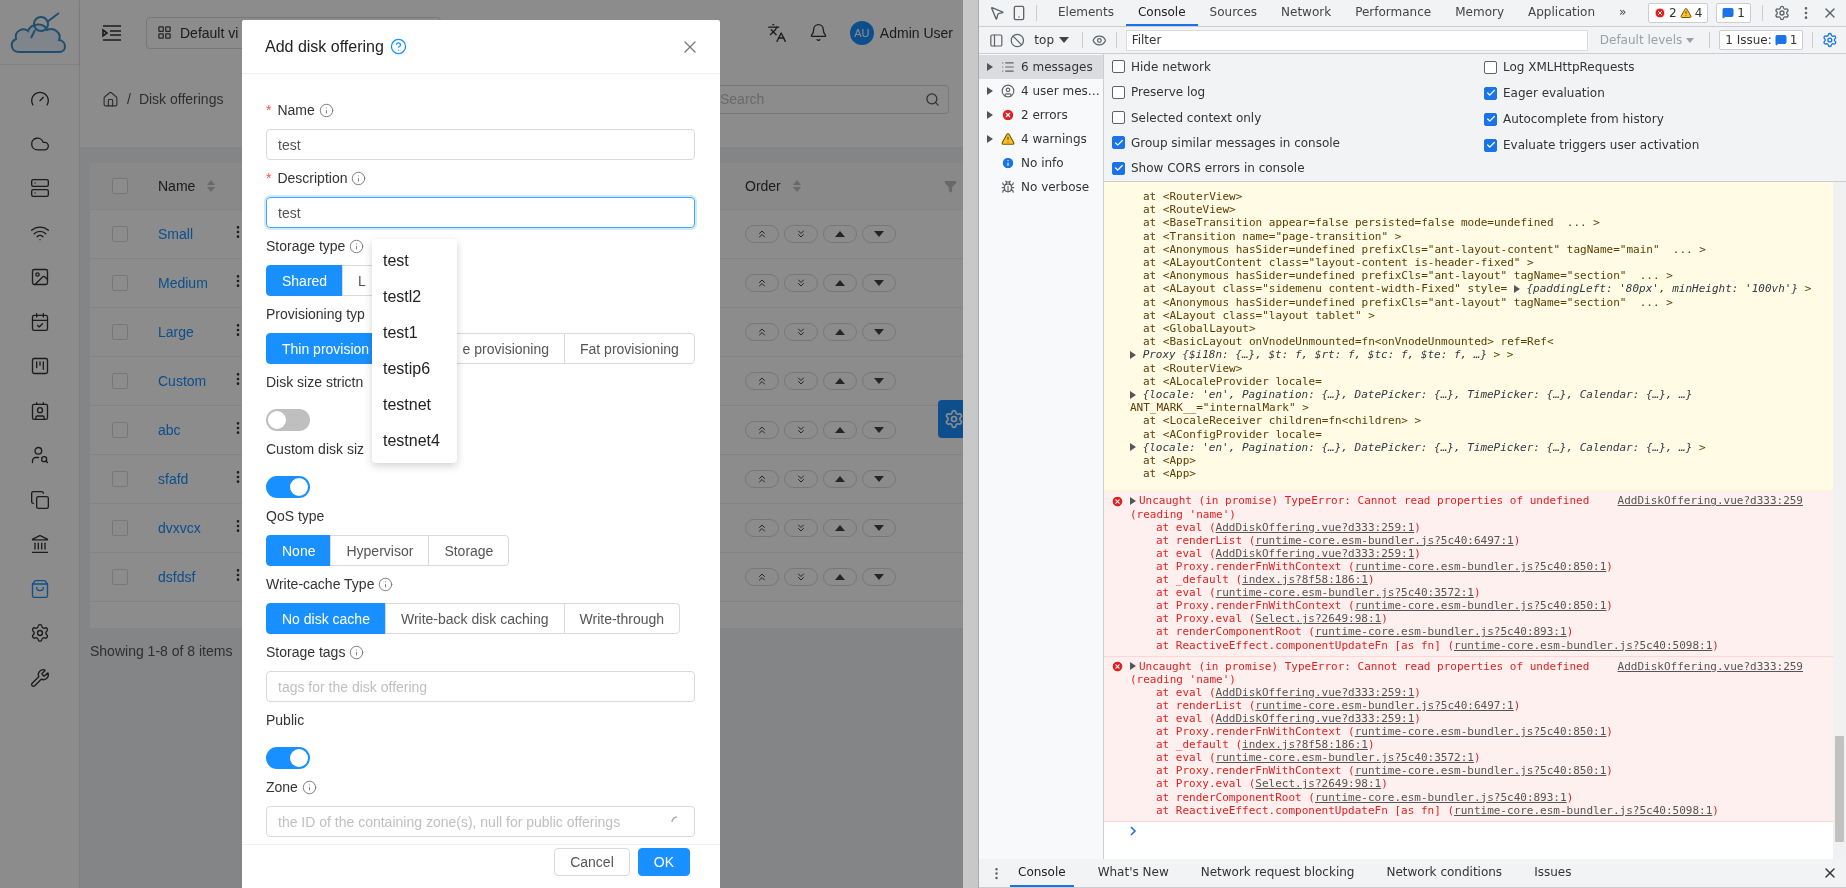 Image resolution: width=1846 pixels, height=888 pixels. What do you see at coordinates (1554, 93) in the screenshot?
I see `checkbox-label: Eager evaluation` at bounding box center [1554, 93].